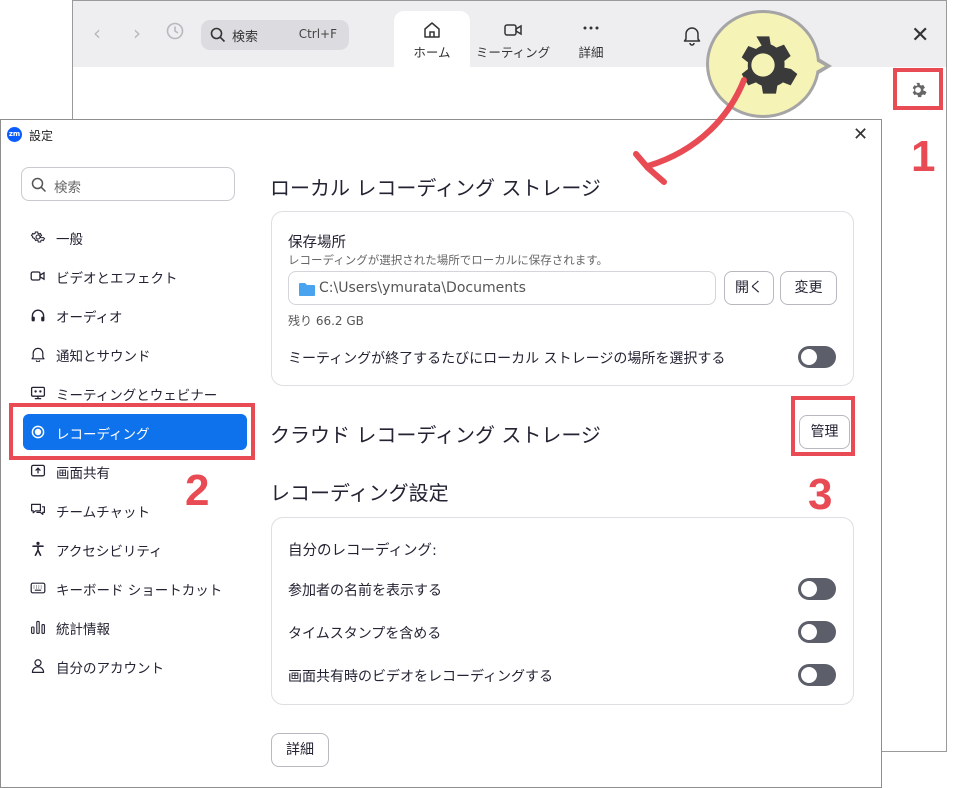 The width and height of the screenshot is (975, 788). I want to click on change-folder-button: 変更, so click(808, 288).